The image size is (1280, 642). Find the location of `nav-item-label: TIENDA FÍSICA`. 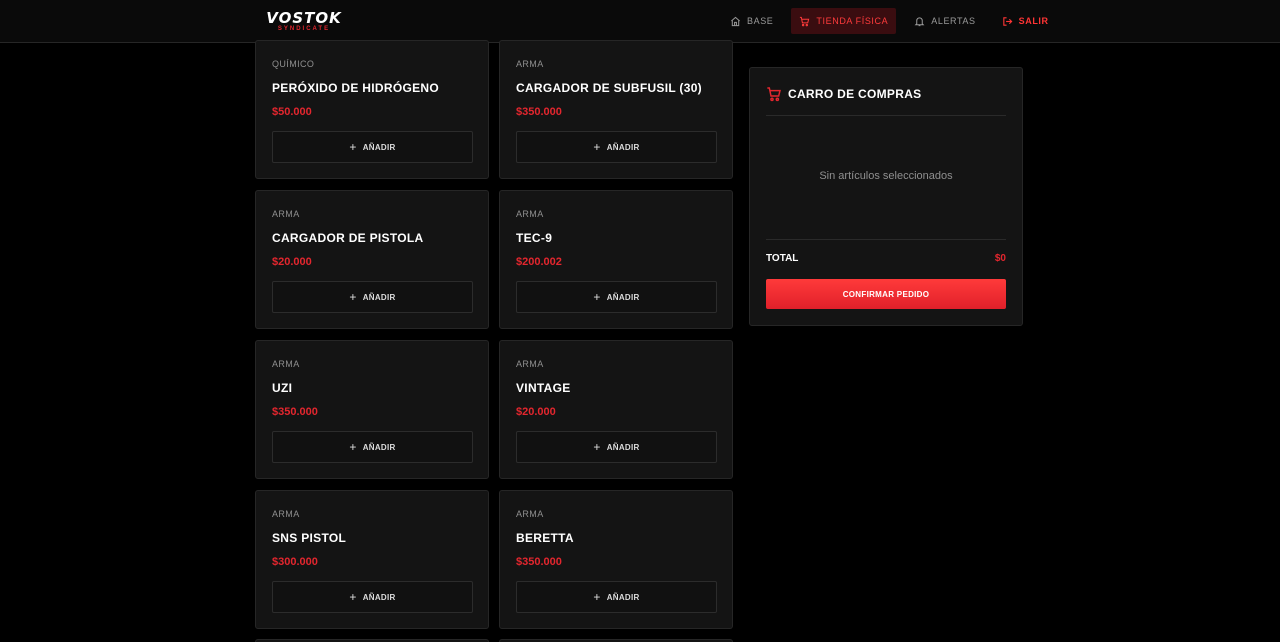

nav-item-label: TIENDA FÍSICA is located at coordinates (852, 21).